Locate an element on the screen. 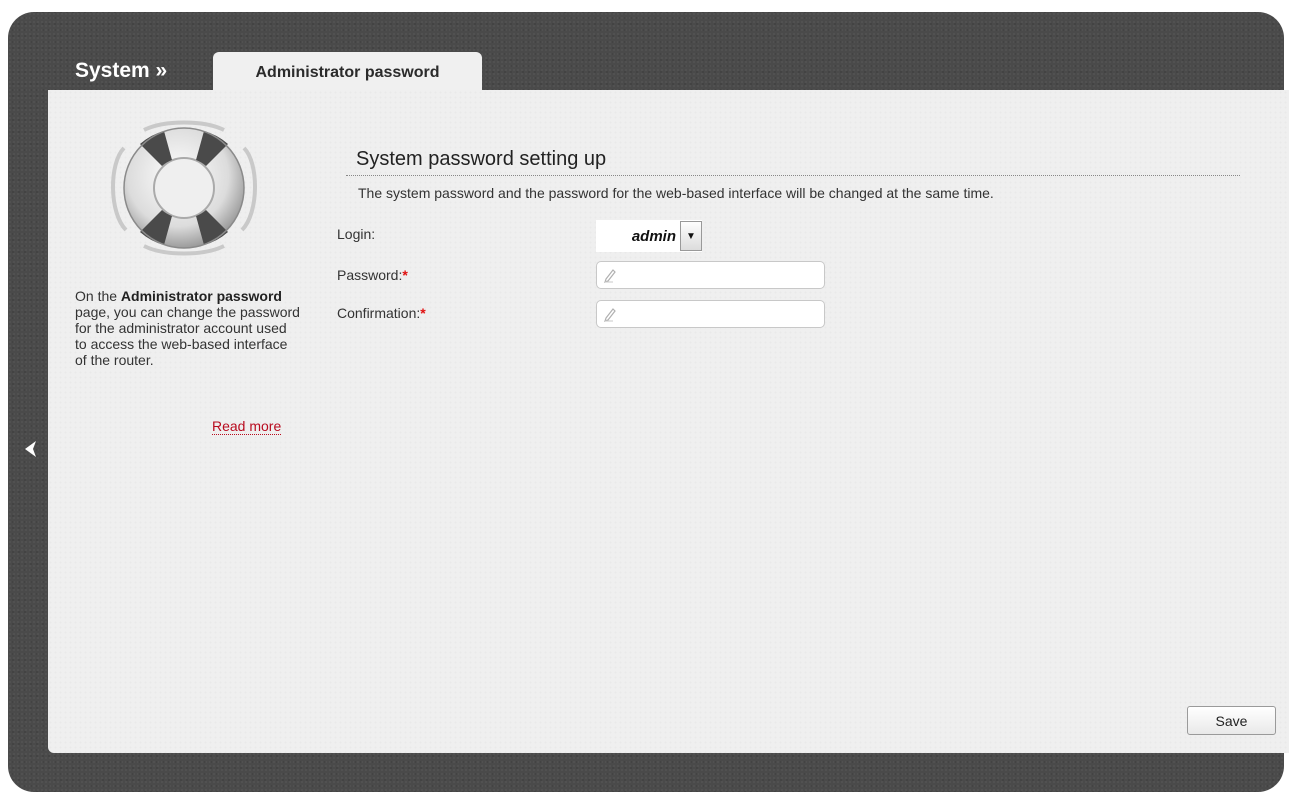 The image size is (1289, 792). save-button: Save is located at coordinates (1231, 720).